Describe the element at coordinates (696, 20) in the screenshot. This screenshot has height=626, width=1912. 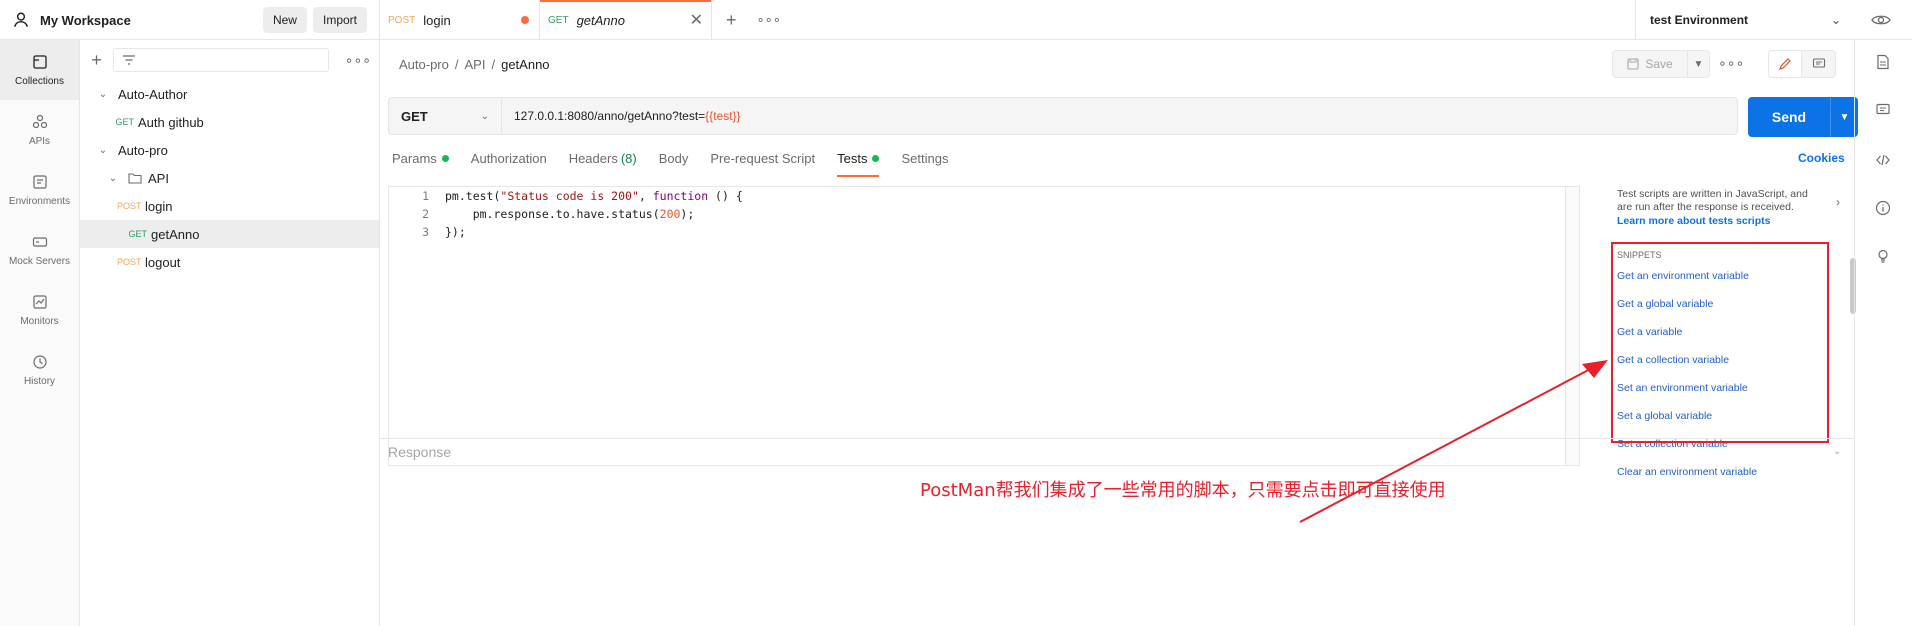
I see `close-icon: ✕` at that location.